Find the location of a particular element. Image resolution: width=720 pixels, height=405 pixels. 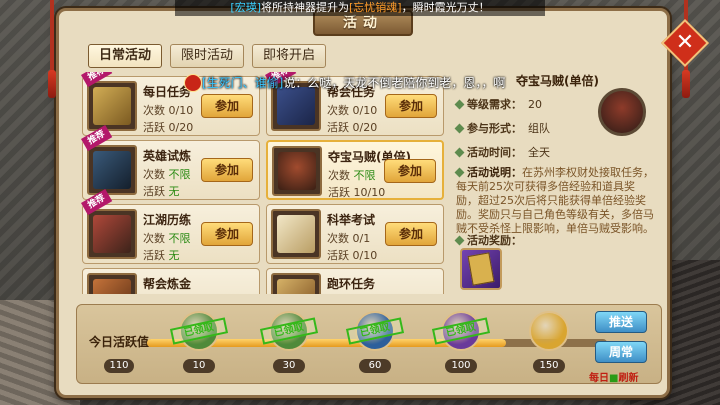

hero-trial-icon is located at coordinates (112, 170).